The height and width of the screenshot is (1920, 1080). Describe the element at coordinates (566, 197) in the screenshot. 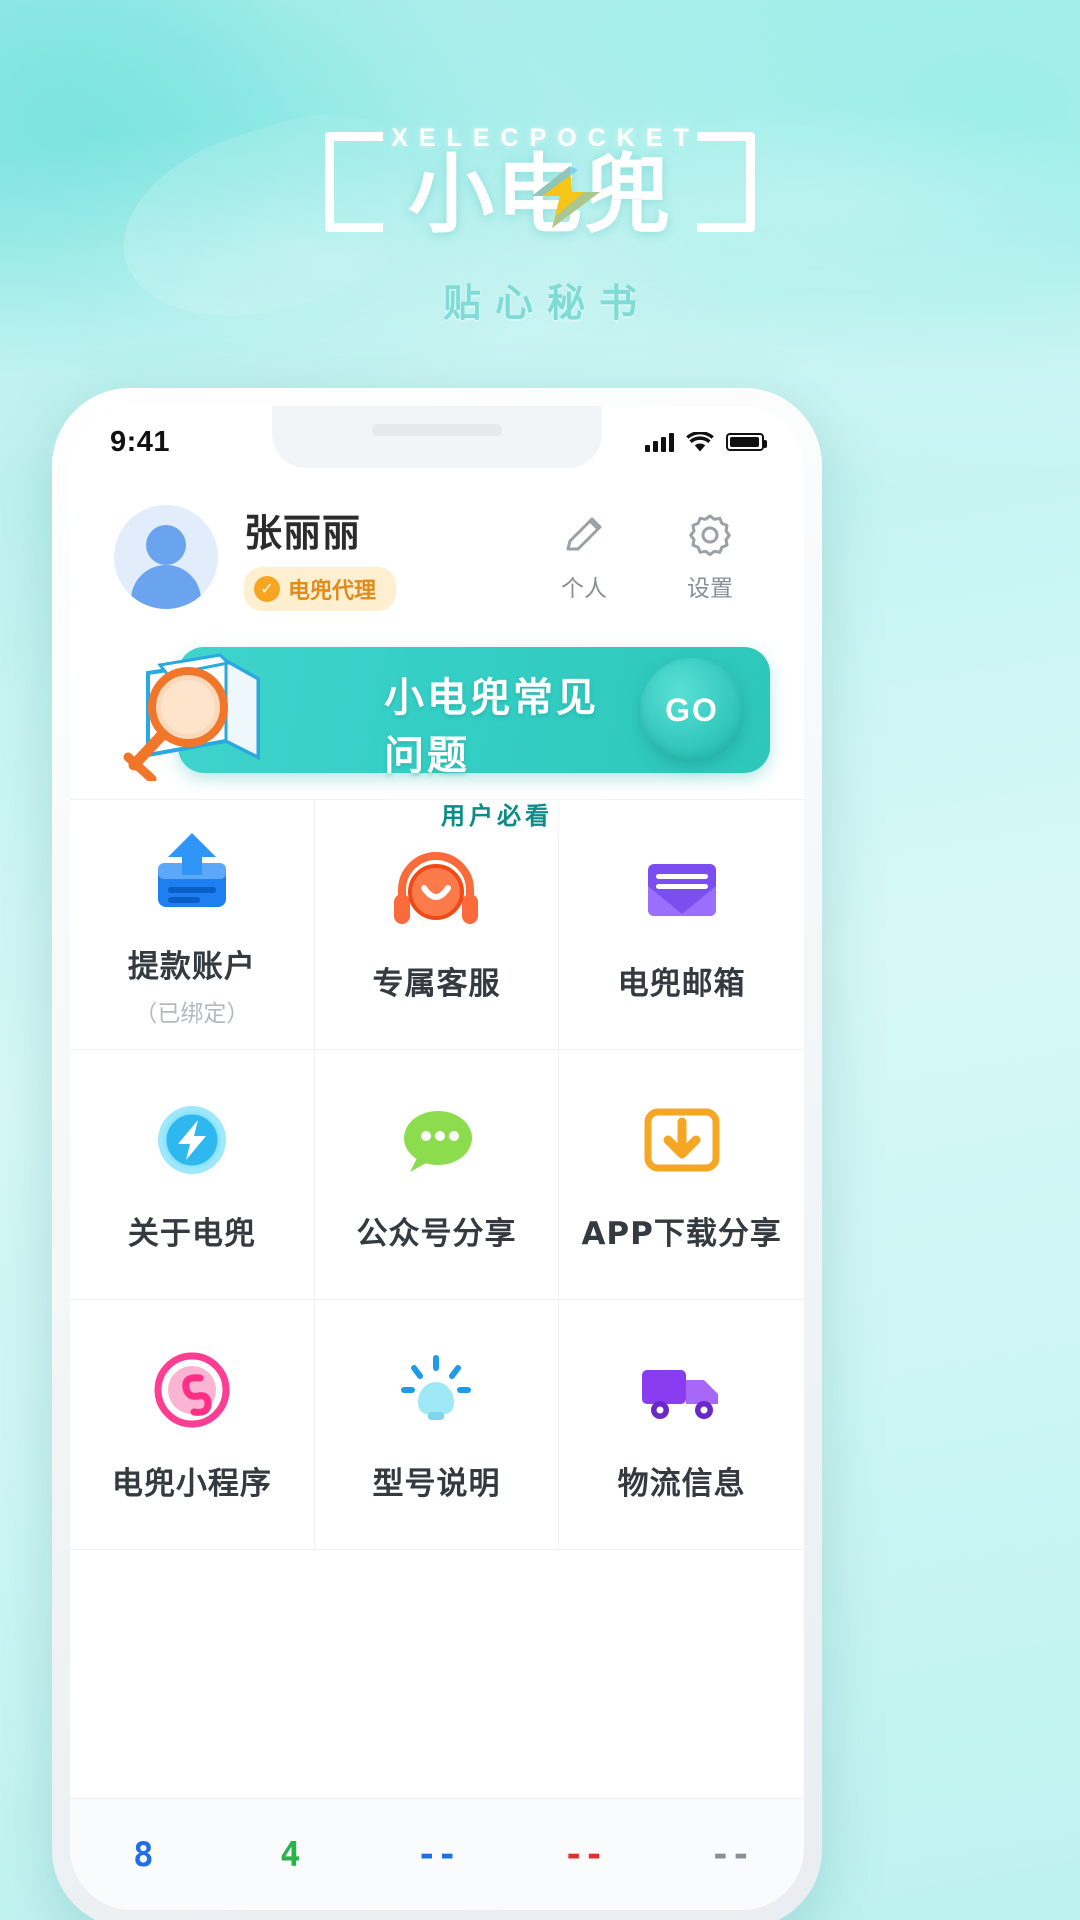

I see `lightning-bolt-icon` at that location.